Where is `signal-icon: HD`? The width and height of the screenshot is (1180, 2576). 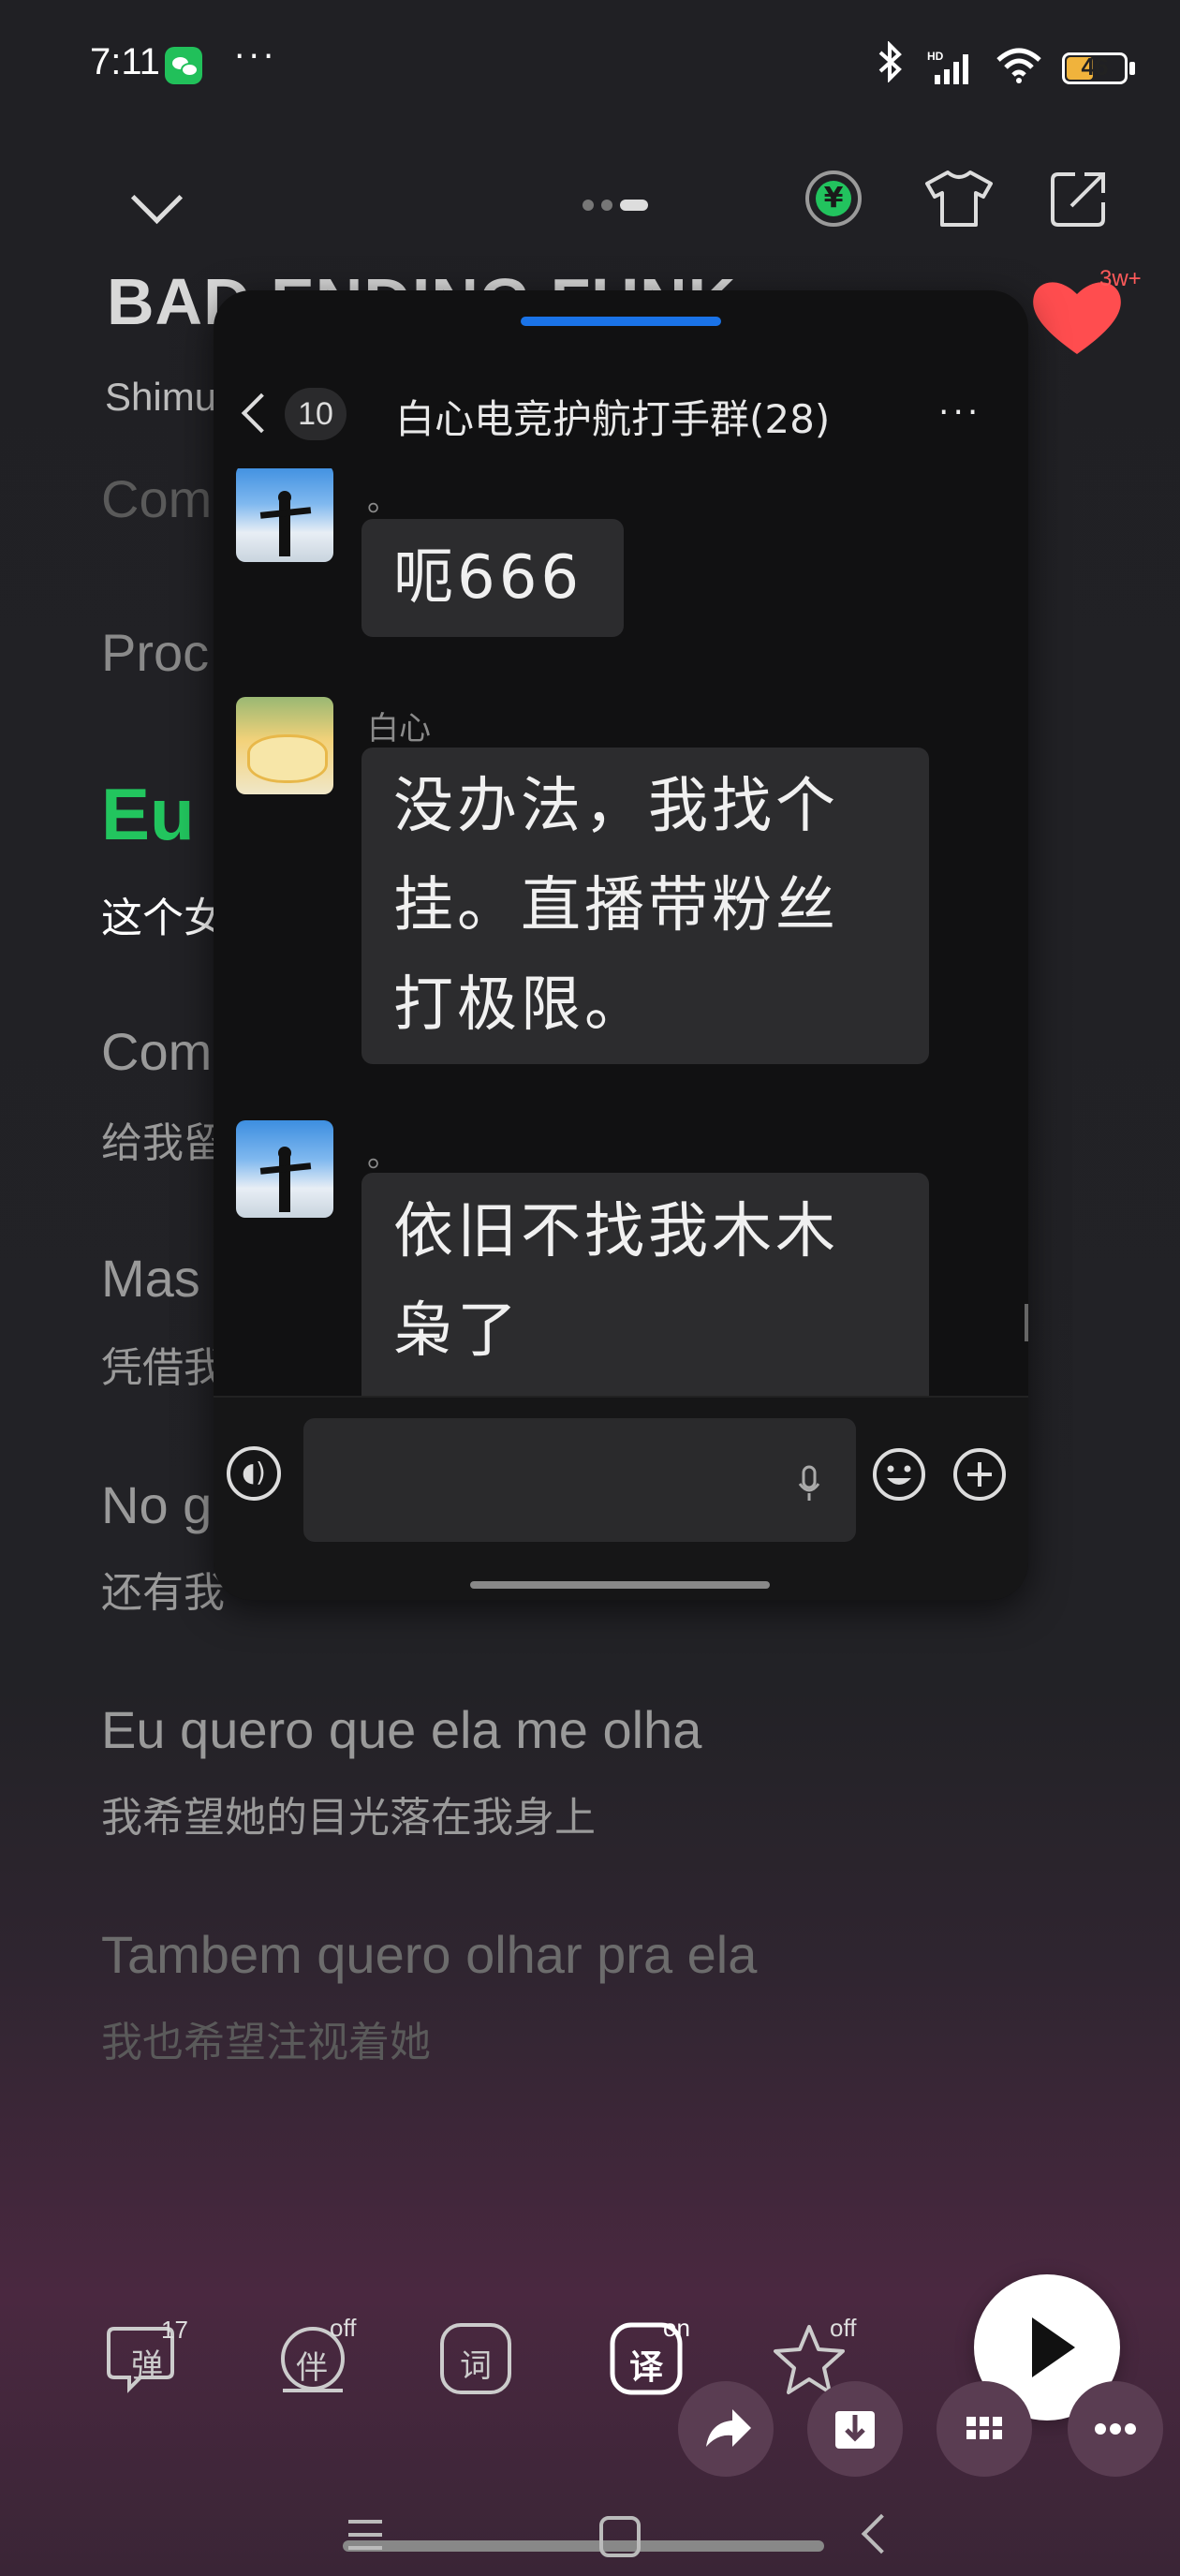
signal-icon: HD is located at coordinates (953, 67).